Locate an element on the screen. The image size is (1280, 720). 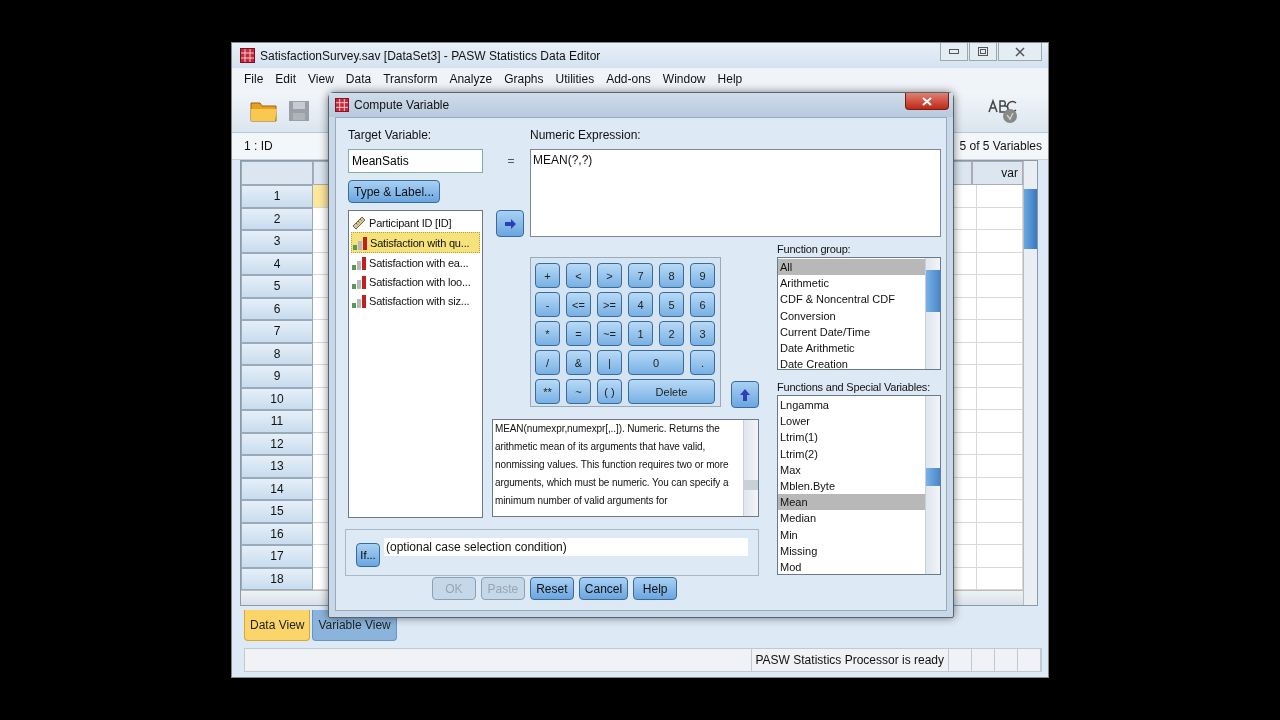
row-header: 13 is located at coordinates (277, 466).